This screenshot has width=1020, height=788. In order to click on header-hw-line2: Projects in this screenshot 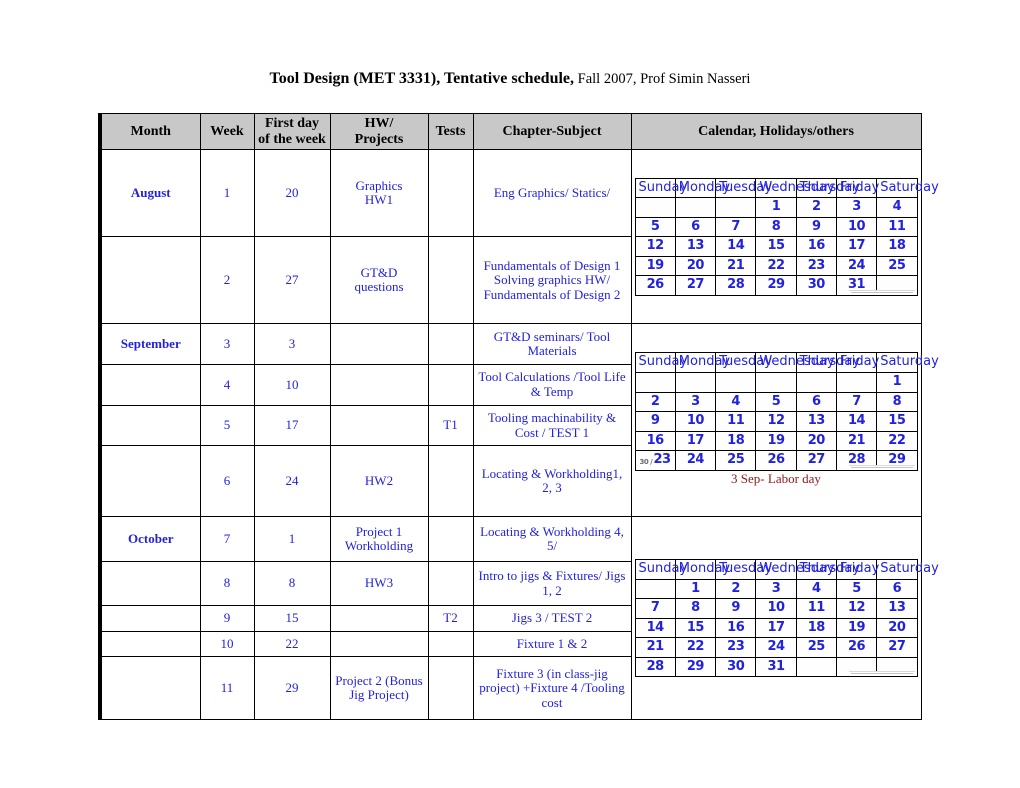, I will do `click(379, 139)`.